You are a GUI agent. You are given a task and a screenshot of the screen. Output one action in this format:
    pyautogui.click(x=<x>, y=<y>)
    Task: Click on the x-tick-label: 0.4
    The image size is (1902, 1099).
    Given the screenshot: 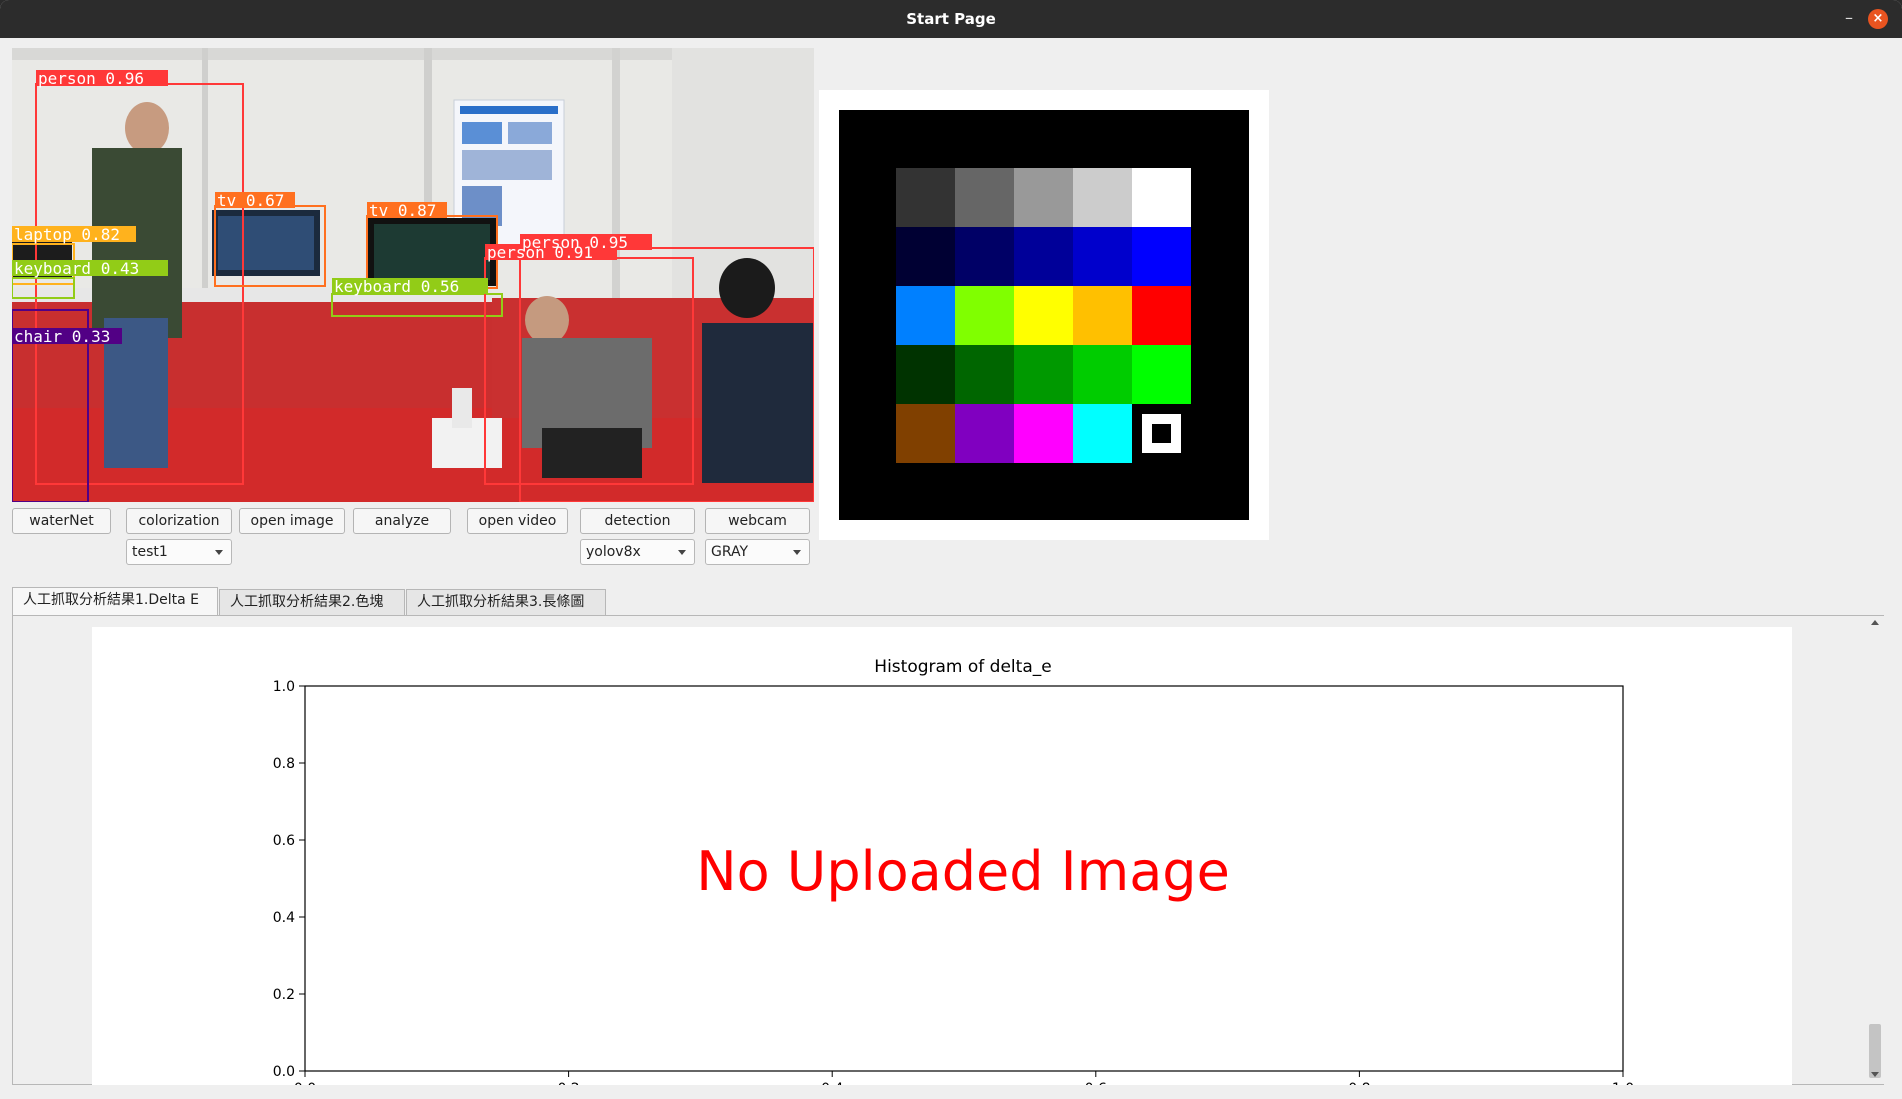 What is the action you would take?
    pyautogui.click(x=832, y=1083)
    